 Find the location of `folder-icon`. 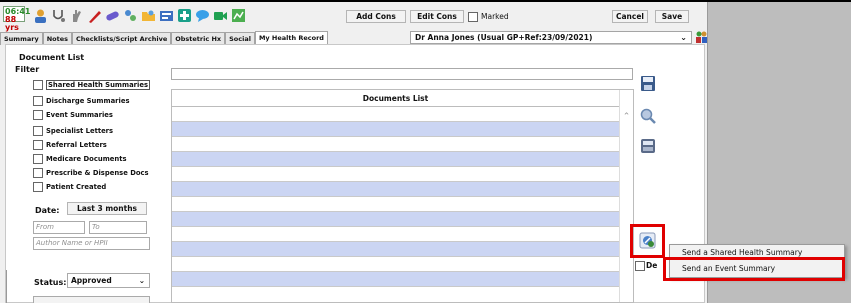

folder-icon is located at coordinates (148, 15).